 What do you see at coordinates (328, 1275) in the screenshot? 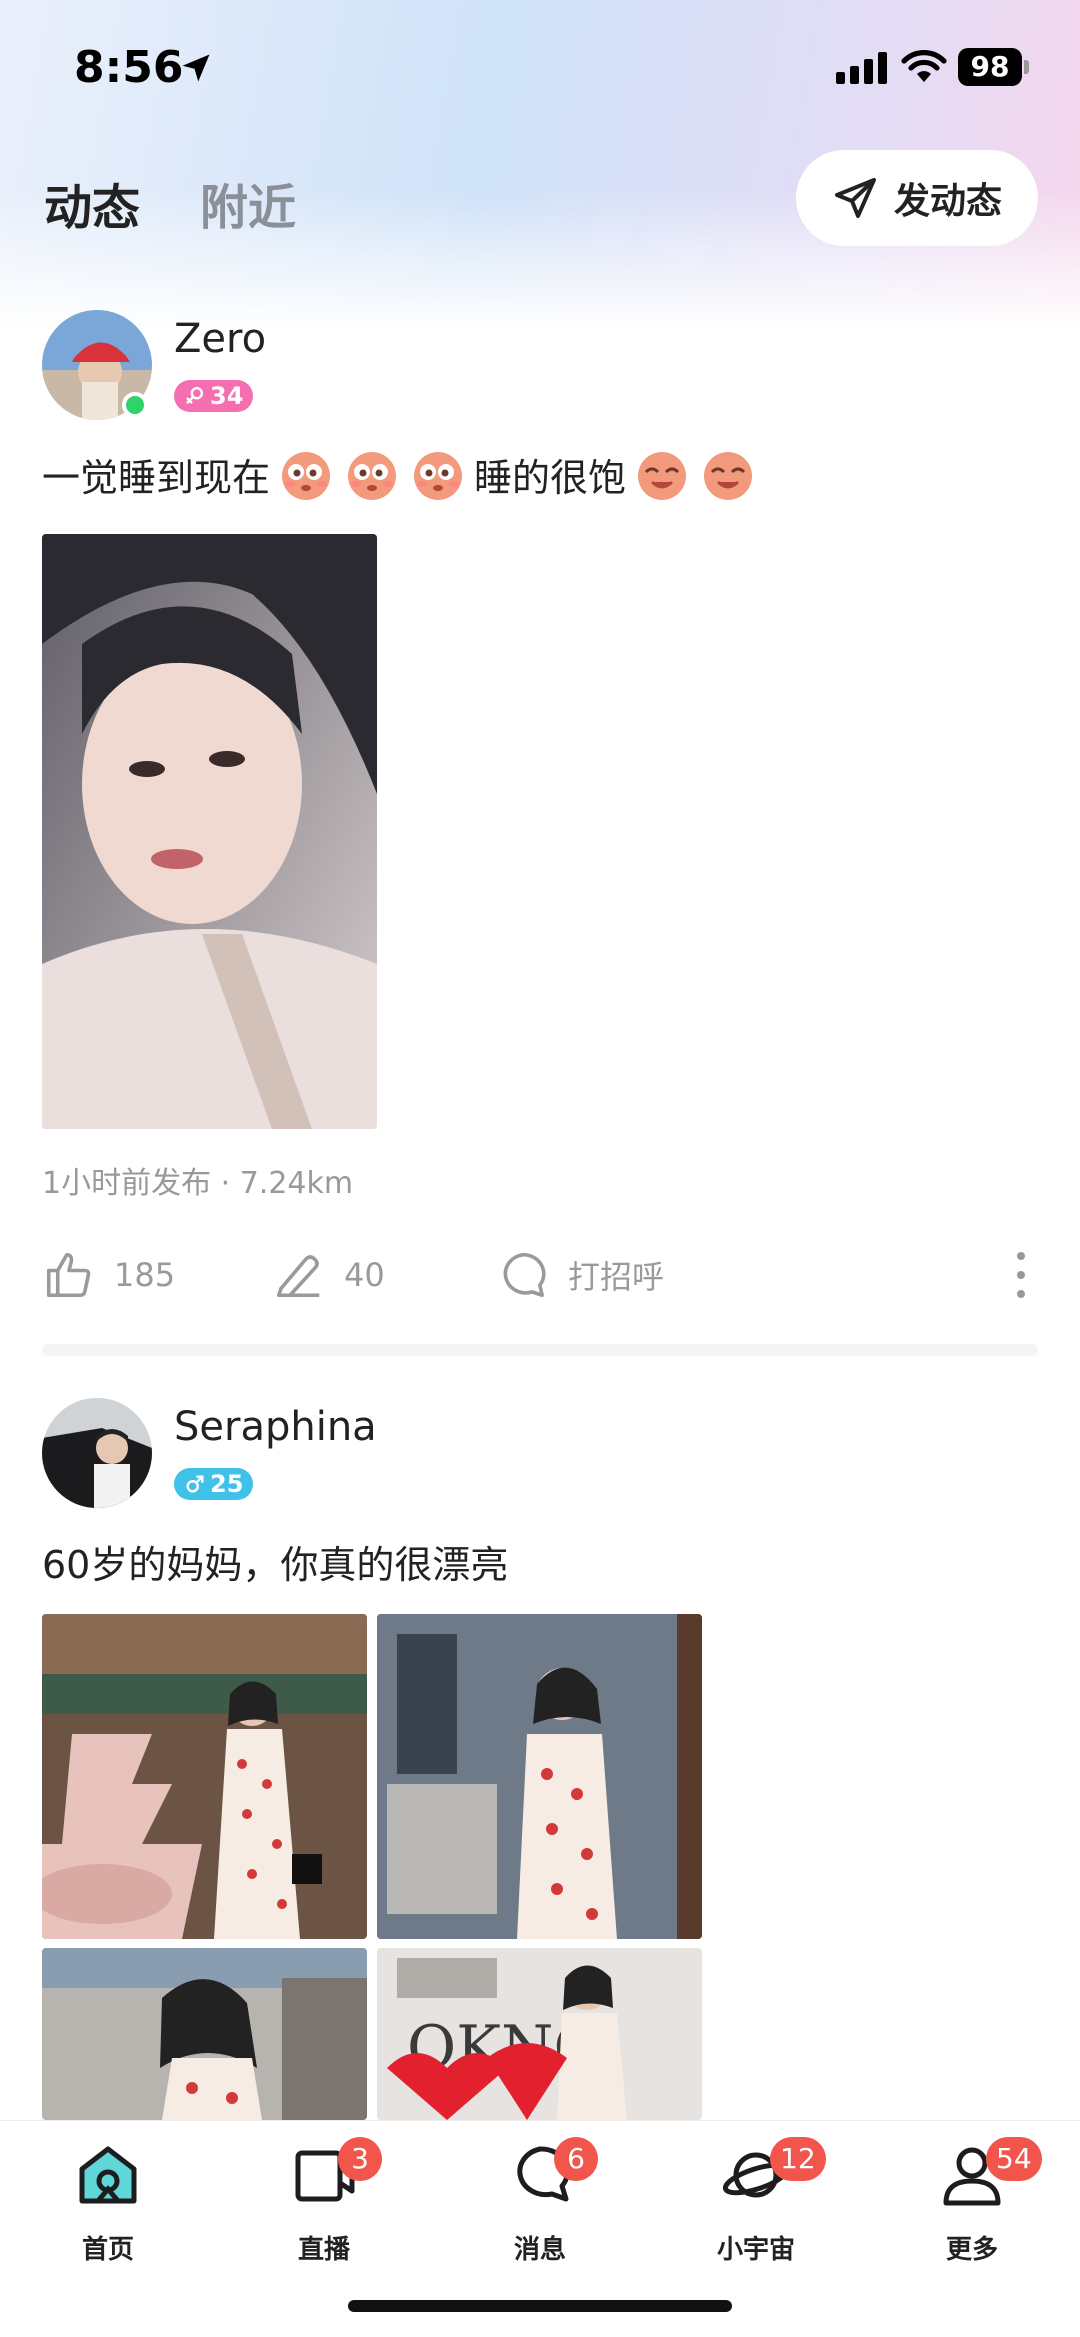
I see `comment-button: 40` at bounding box center [328, 1275].